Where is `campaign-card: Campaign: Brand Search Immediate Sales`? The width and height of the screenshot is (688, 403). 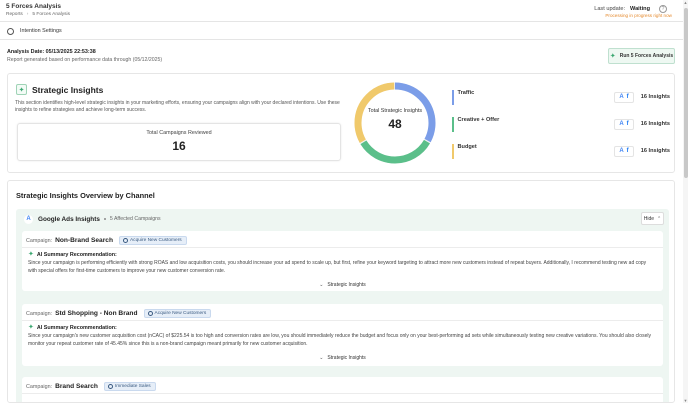 campaign-card: Campaign: Brand Search Immediate Sales is located at coordinates (342, 389).